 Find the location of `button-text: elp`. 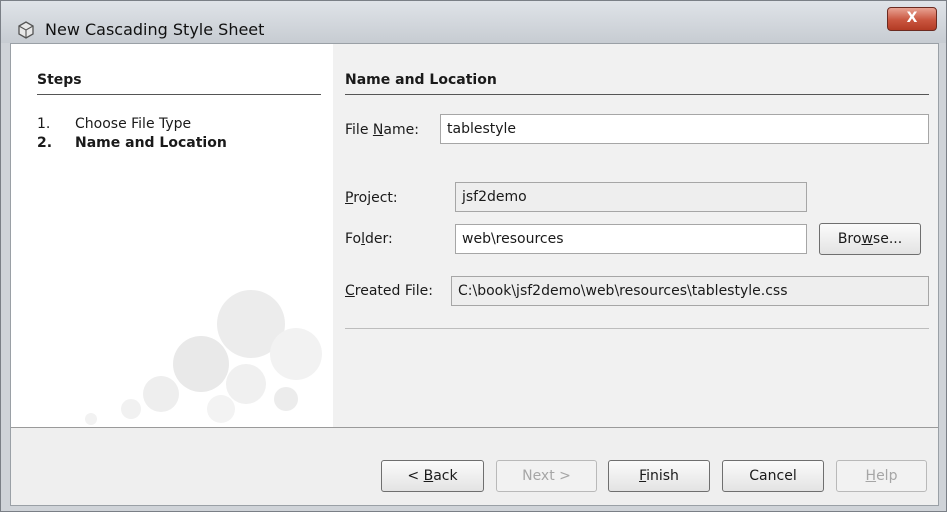

button-text: elp is located at coordinates (887, 476).